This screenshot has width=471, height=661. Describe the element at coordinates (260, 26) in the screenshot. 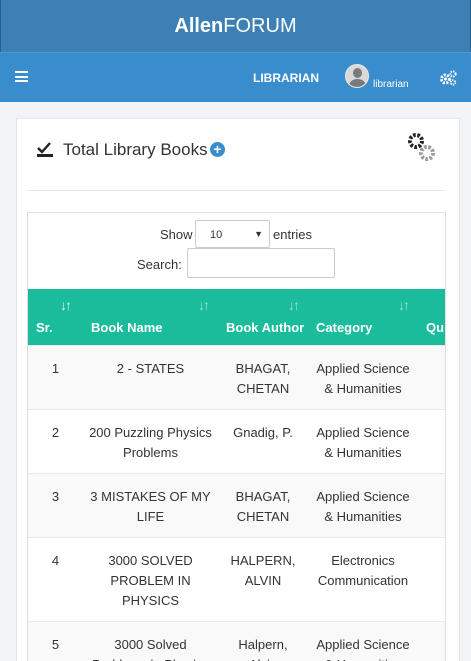

I see `brand-name-light: FORUM` at that location.